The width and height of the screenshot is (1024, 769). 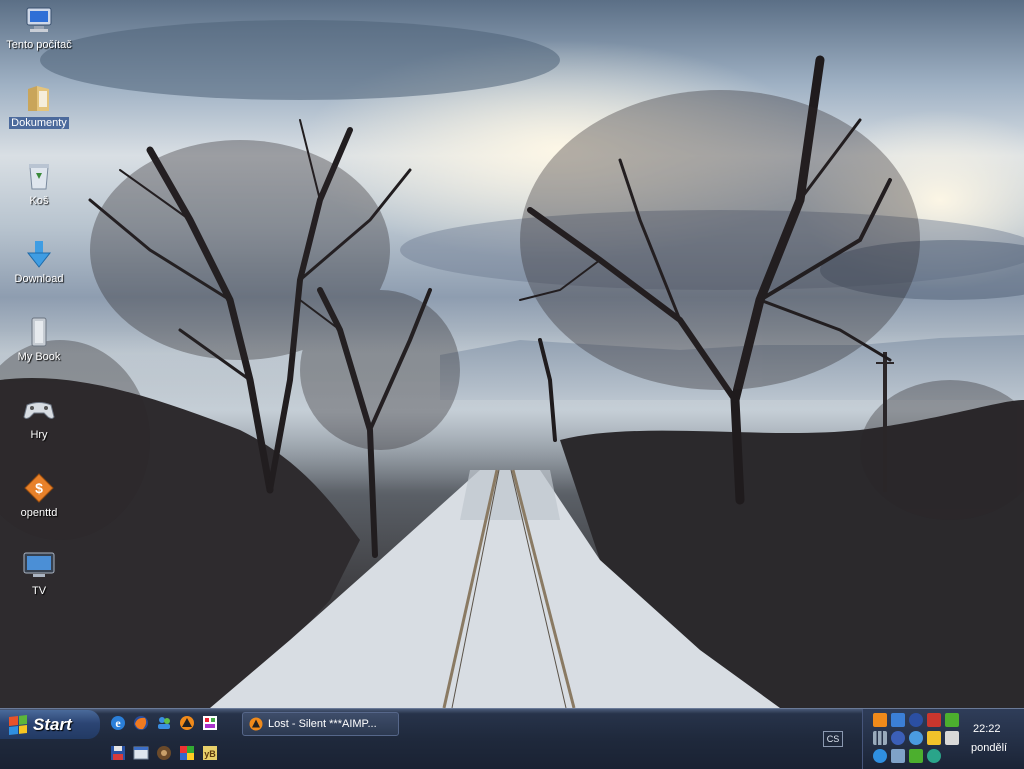 What do you see at coordinates (934, 738) in the screenshot?
I see `folder-tray-icon` at bounding box center [934, 738].